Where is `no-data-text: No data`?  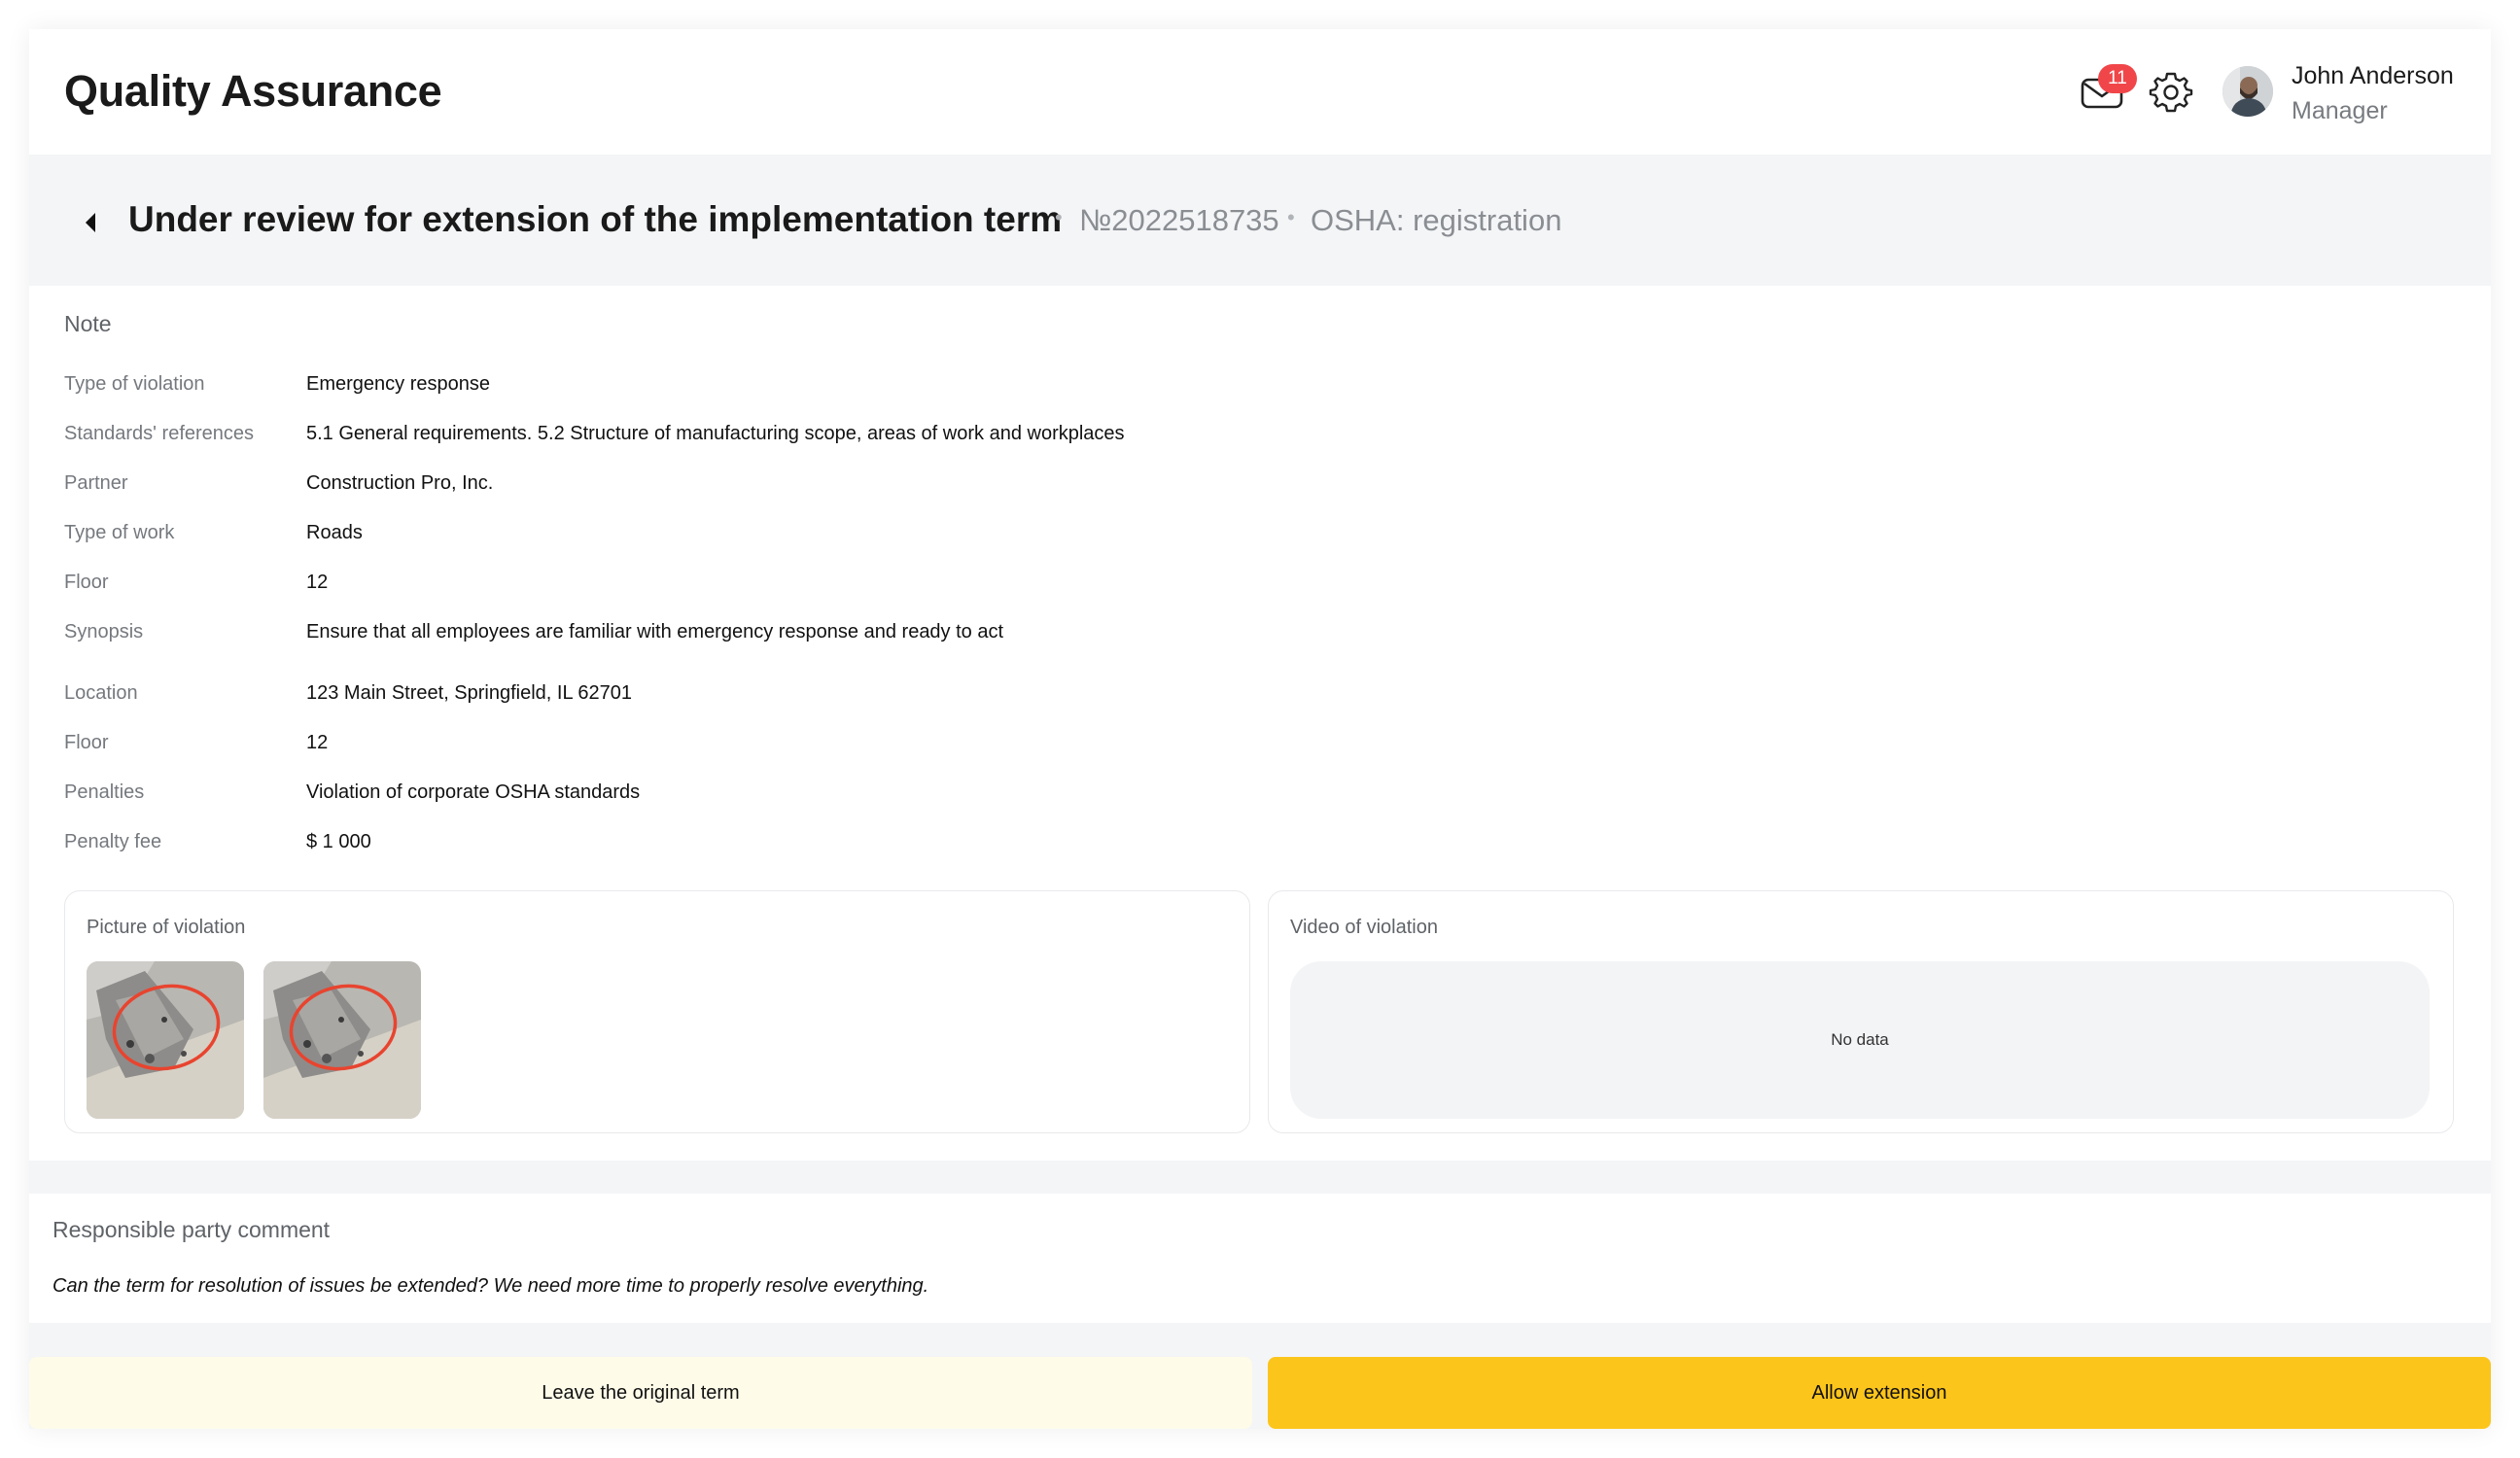 no-data-text: No data is located at coordinates (1860, 1039).